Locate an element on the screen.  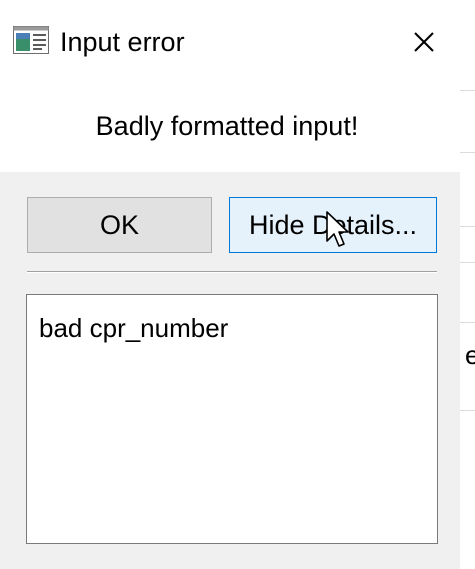
close-button is located at coordinates (424, 42).